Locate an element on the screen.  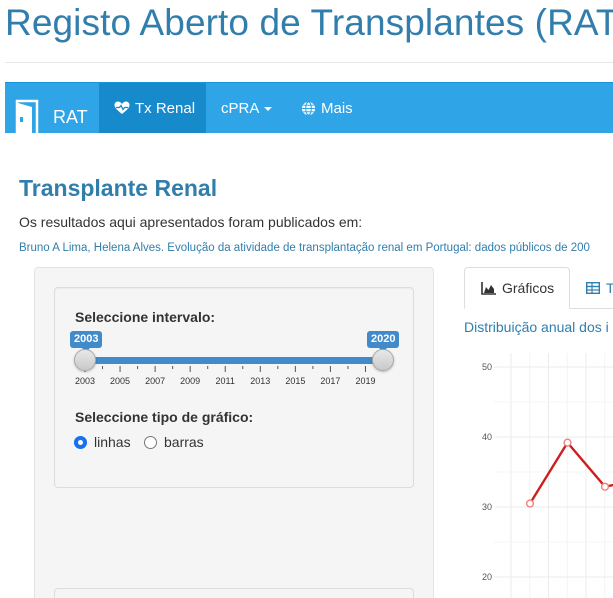
header-divider is located at coordinates (309, 62).